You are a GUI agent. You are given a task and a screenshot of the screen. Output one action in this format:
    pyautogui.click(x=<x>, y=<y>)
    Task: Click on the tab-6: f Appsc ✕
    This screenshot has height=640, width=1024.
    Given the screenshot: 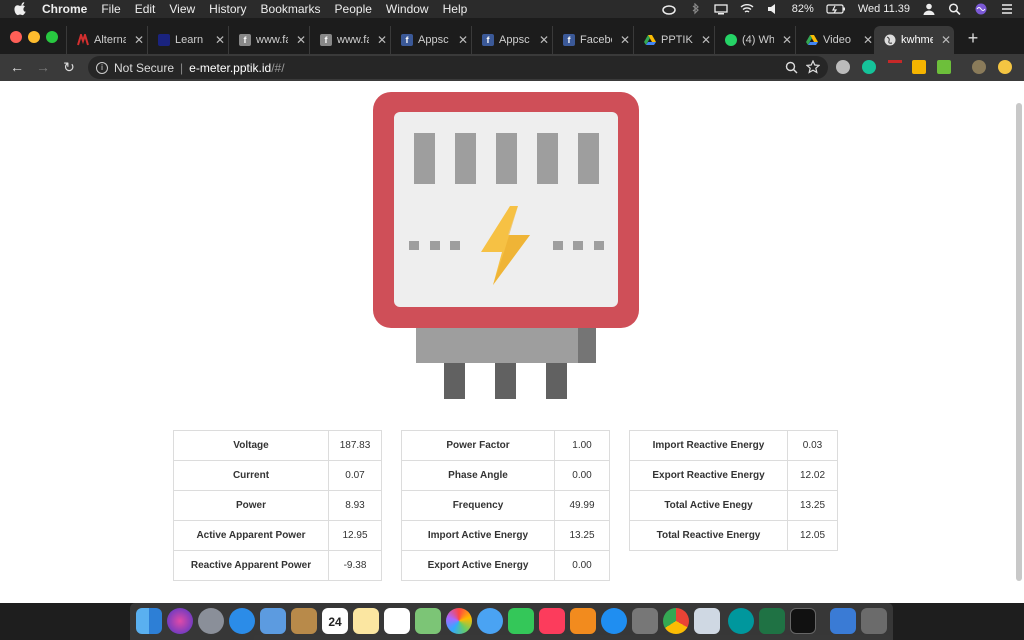 What is the action you would take?
    pyautogui.click(x=511, y=40)
    